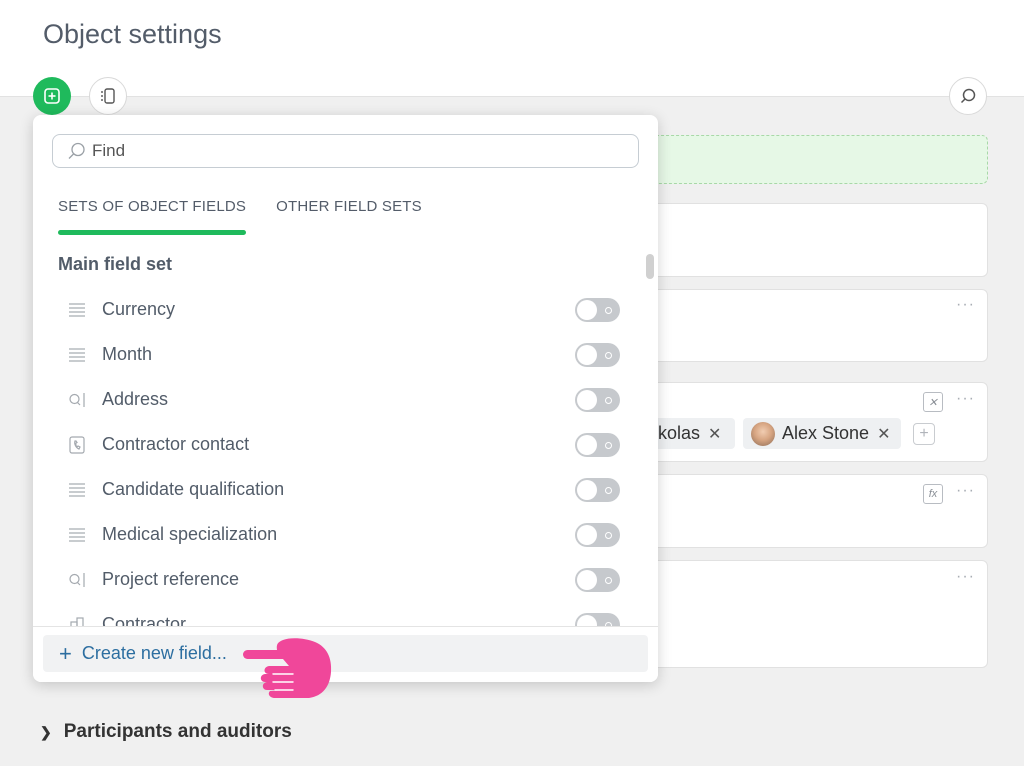 This screenshot has height=766, width=1024. Describe the element at coordinates (115, 264) in the screenshot. I see `section-title: Main field set` at that location.